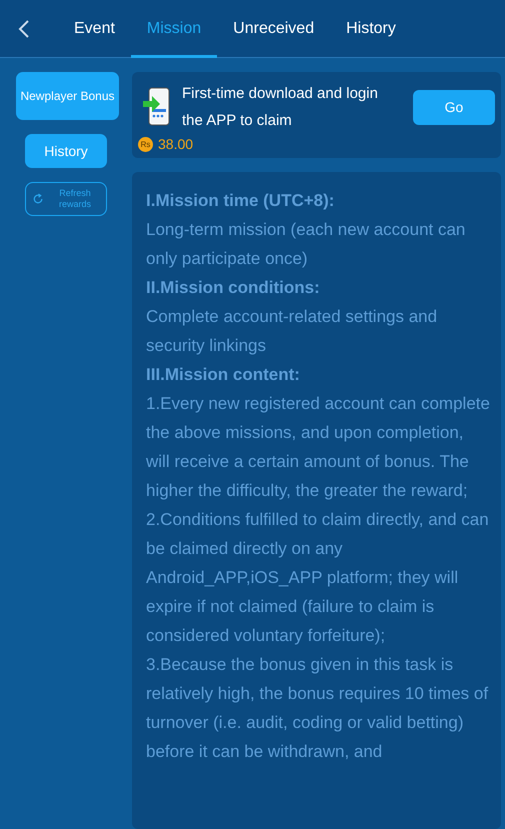 This screenshot has height=829, width=505. What do you see at coordinates (280, 107) in the screenshot?
I see `mission-title: First-time download and login the APP to claim` at bounding box center [280, 107].